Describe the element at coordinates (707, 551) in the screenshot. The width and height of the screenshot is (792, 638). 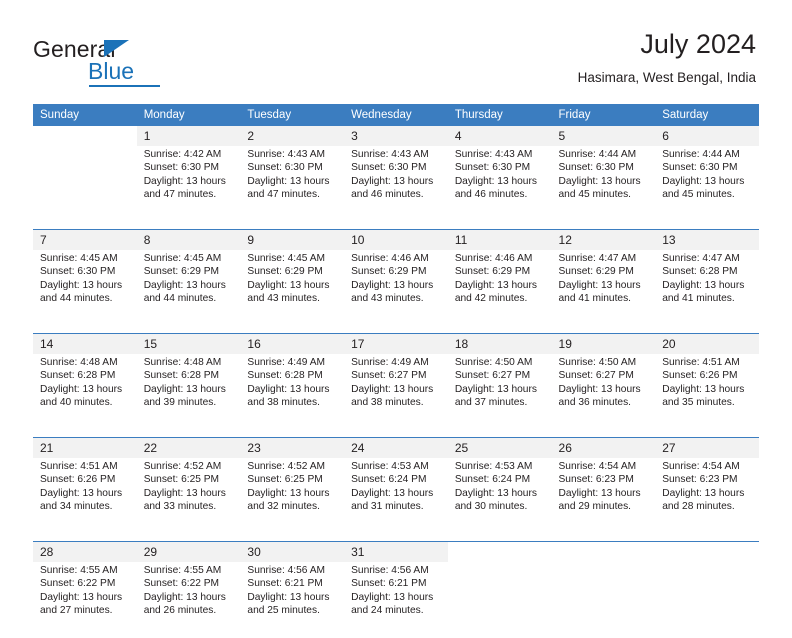
I see `day-number-empty` at that location.